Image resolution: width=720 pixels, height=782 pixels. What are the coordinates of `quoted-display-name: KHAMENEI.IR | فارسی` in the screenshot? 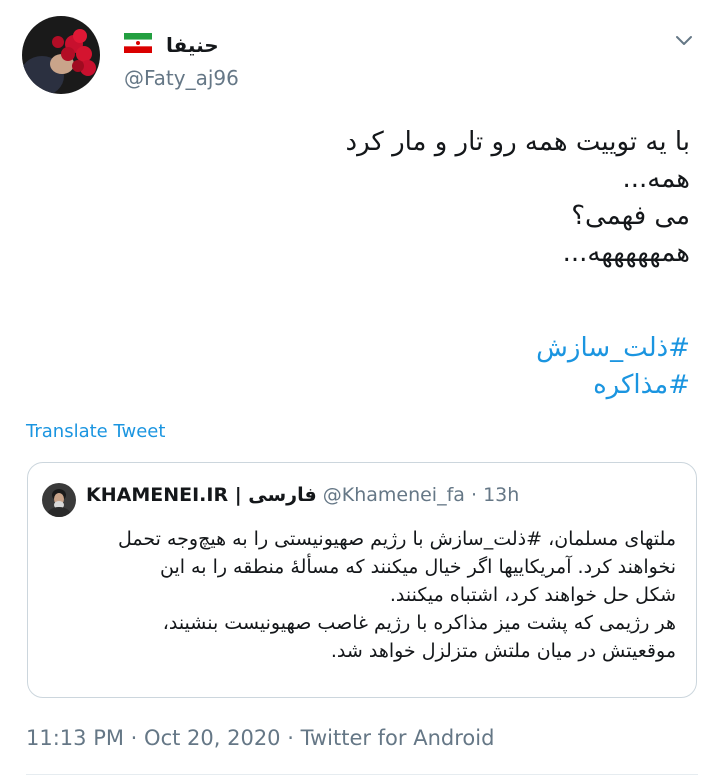 It's located at (201, 495).